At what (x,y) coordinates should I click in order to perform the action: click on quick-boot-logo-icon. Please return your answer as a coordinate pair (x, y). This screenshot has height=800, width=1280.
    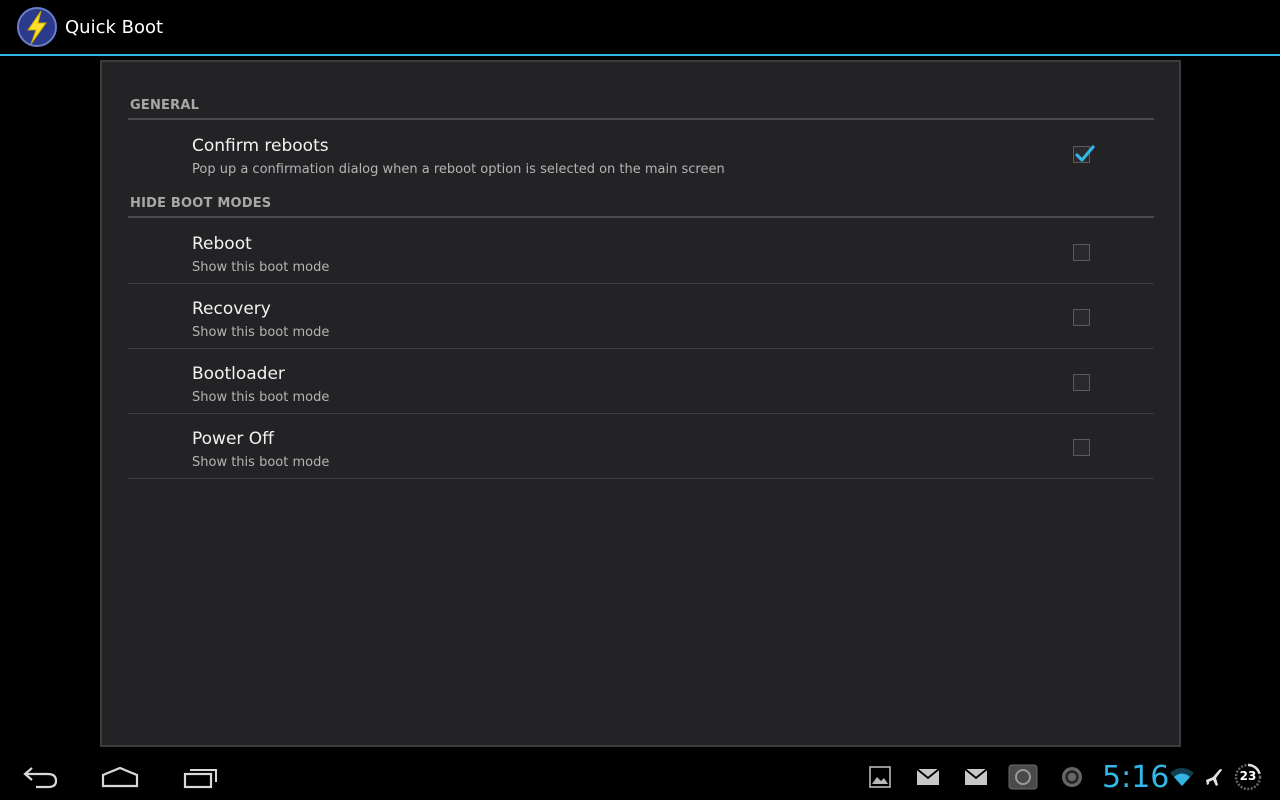
    Looking at the image, I should click on (37, 27).